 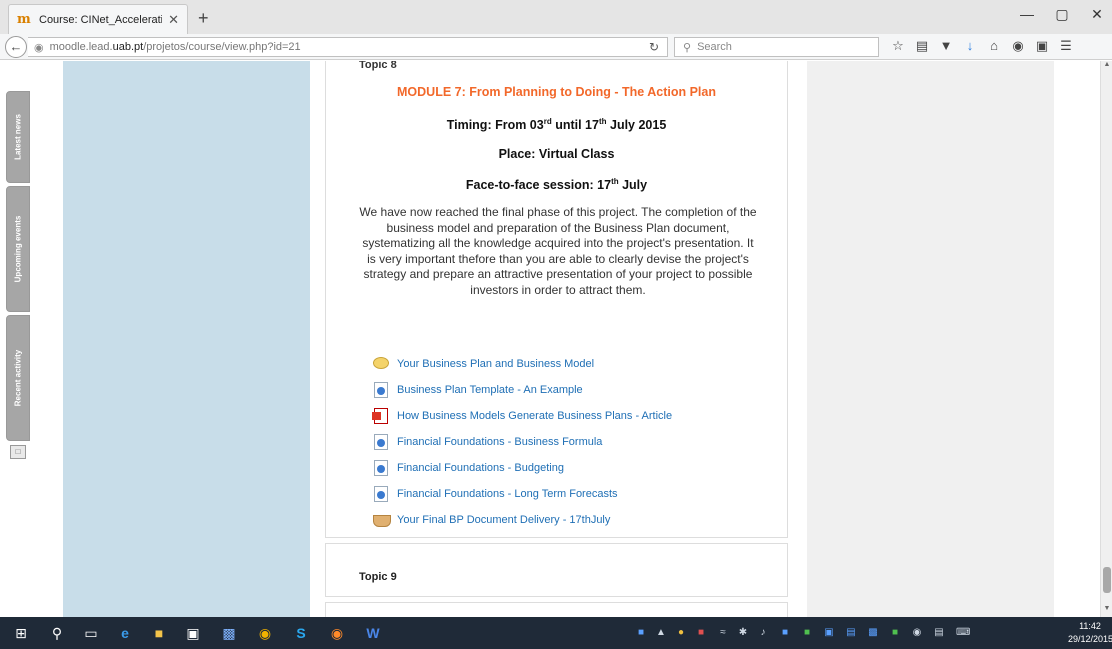 What do you see at coordinates (829, 633) in the screenshot?
I see `tray-app-icon: ▣` at bounding box center [829, 633].